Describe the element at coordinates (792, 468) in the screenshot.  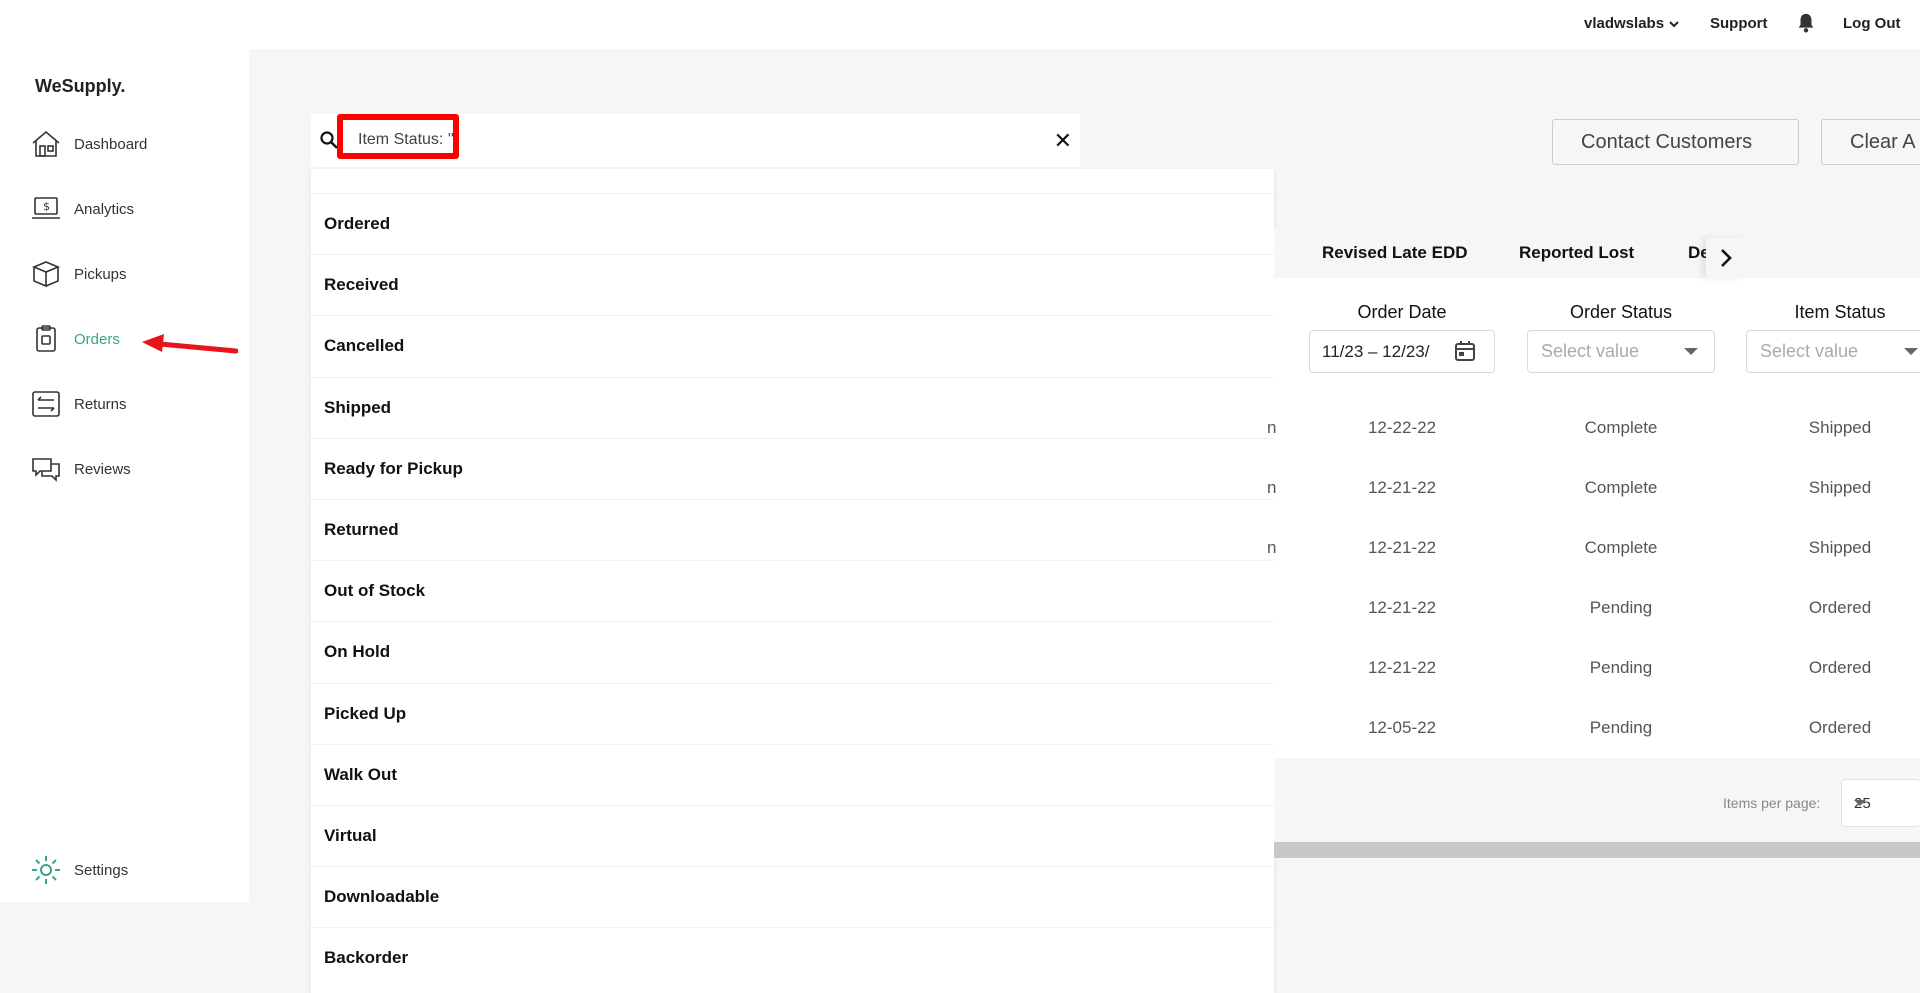
I see `dropdown-option-ready-for-pickup: Ready for Pickup` at that location.